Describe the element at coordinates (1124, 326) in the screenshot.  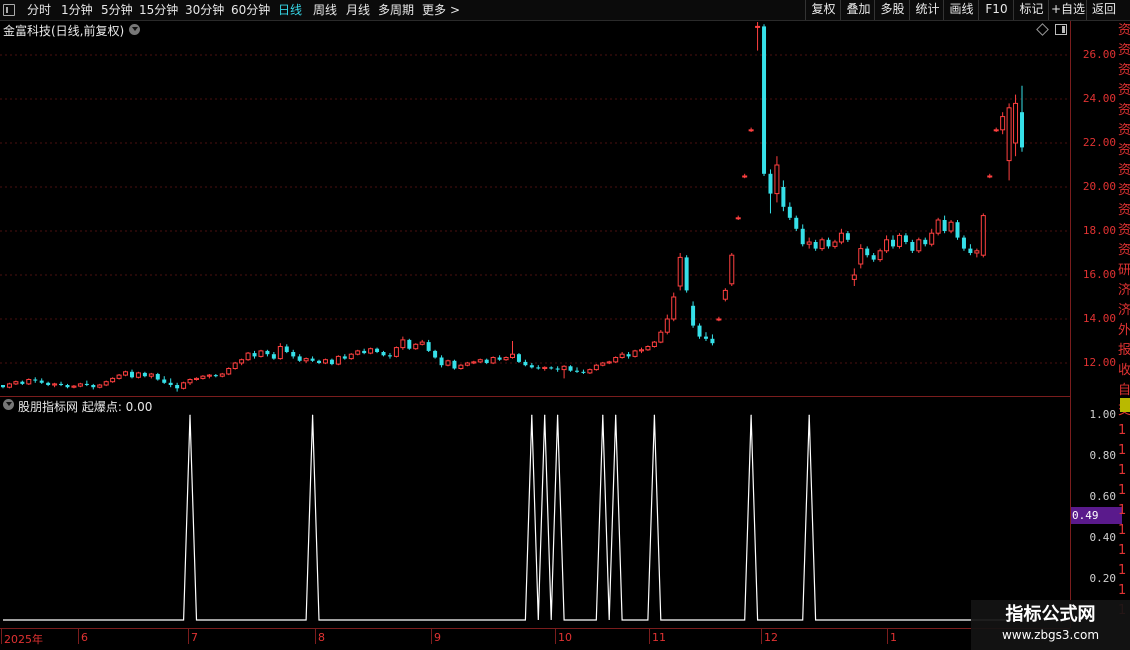
I see `side-panel-strip: 资资资资资资资资资资资资研济济外报收自交1111111111` at that location.